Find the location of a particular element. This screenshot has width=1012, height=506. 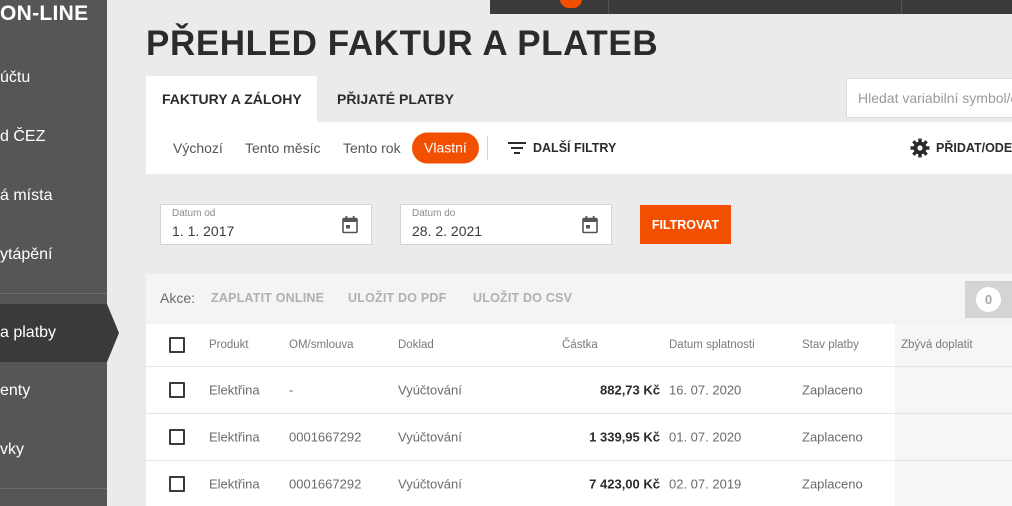

column-header-document: Doklad is located at coordinates (416, 345).